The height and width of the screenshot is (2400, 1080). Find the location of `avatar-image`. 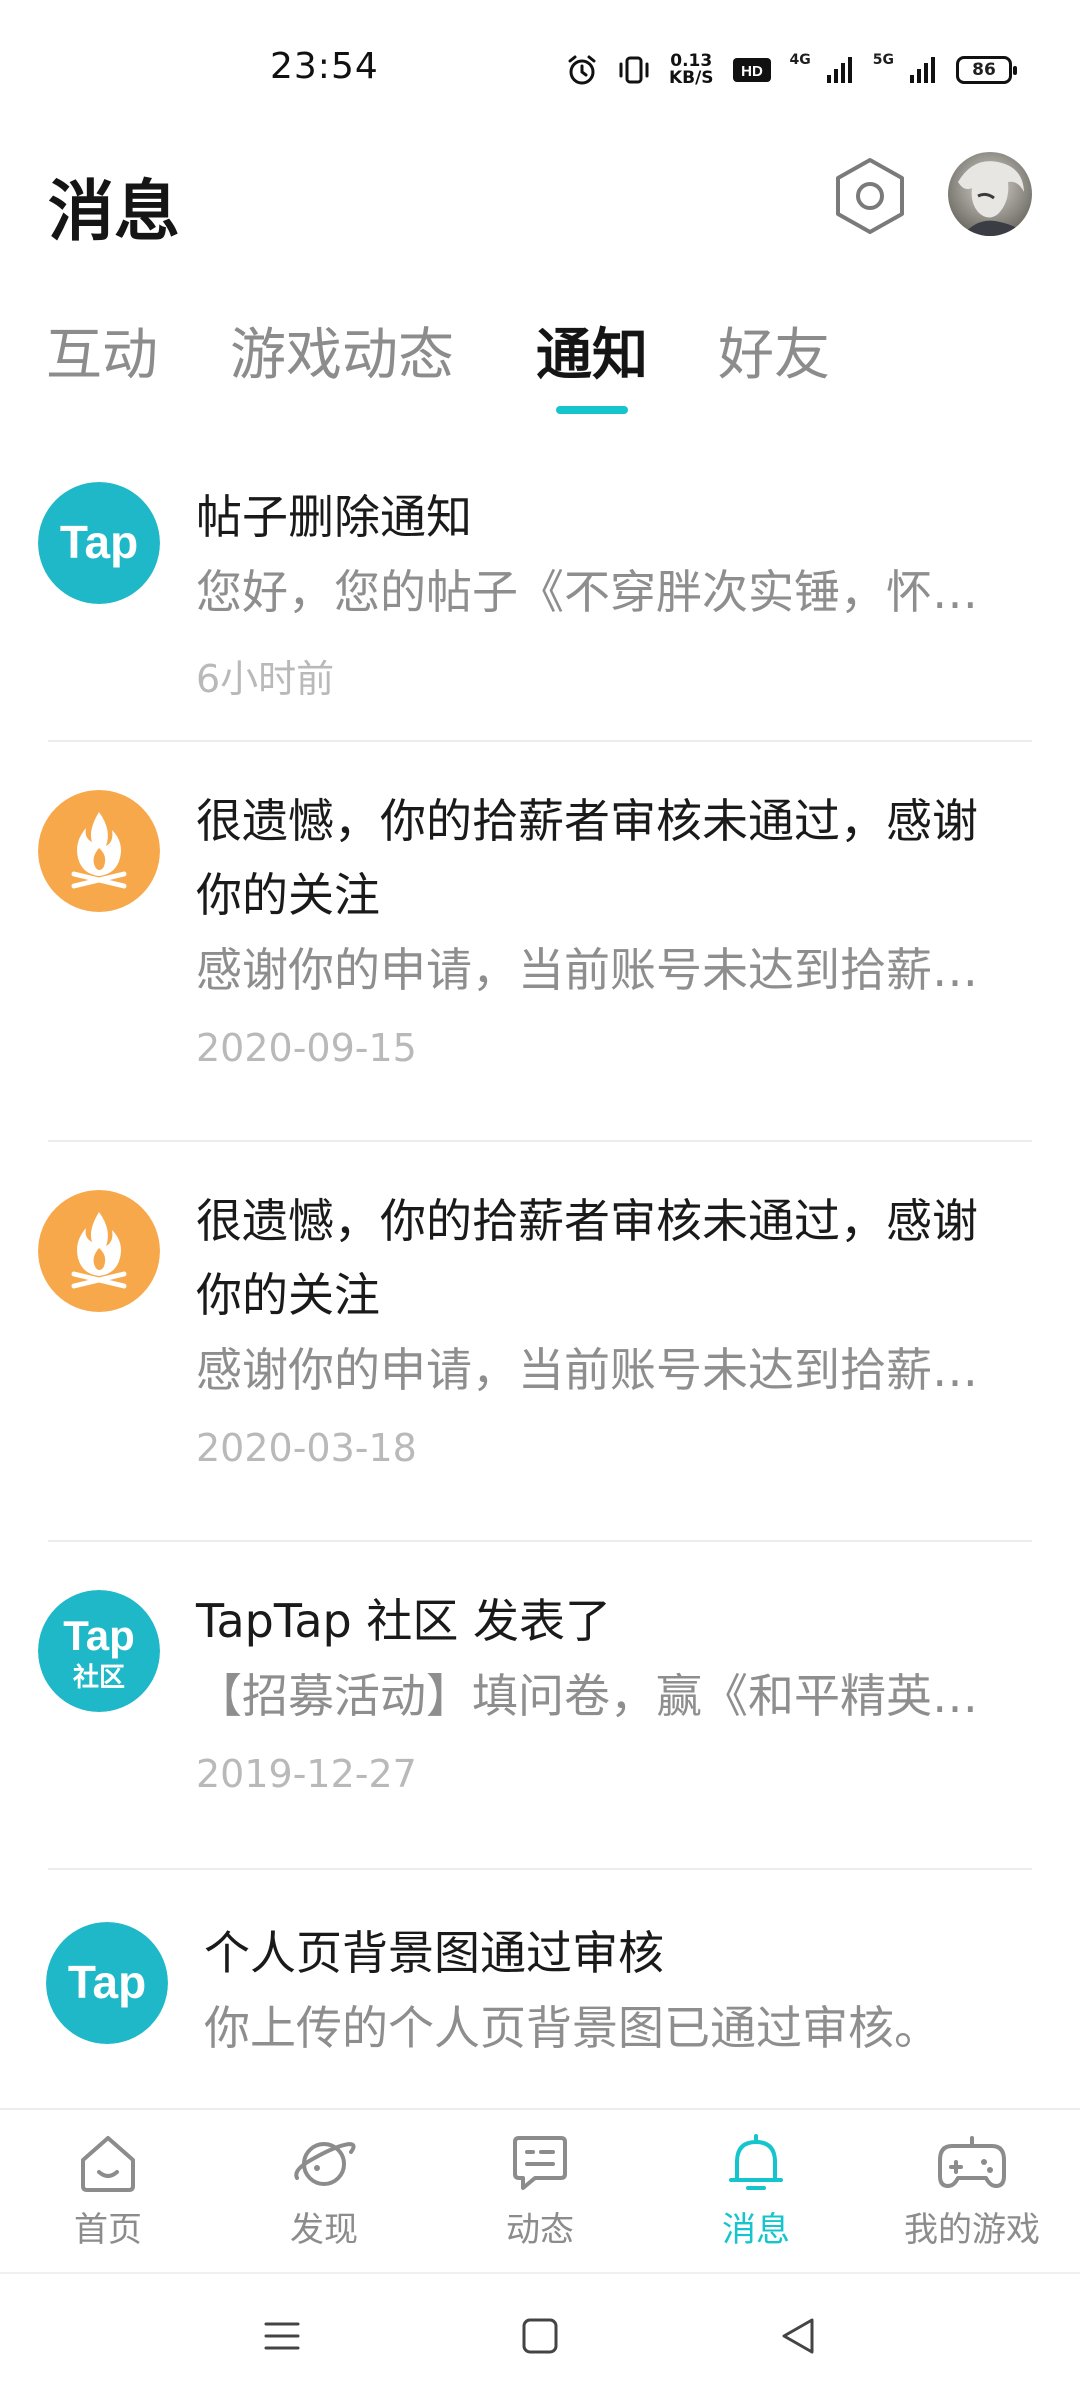

avatar-image is located at coordinates (990, 194).